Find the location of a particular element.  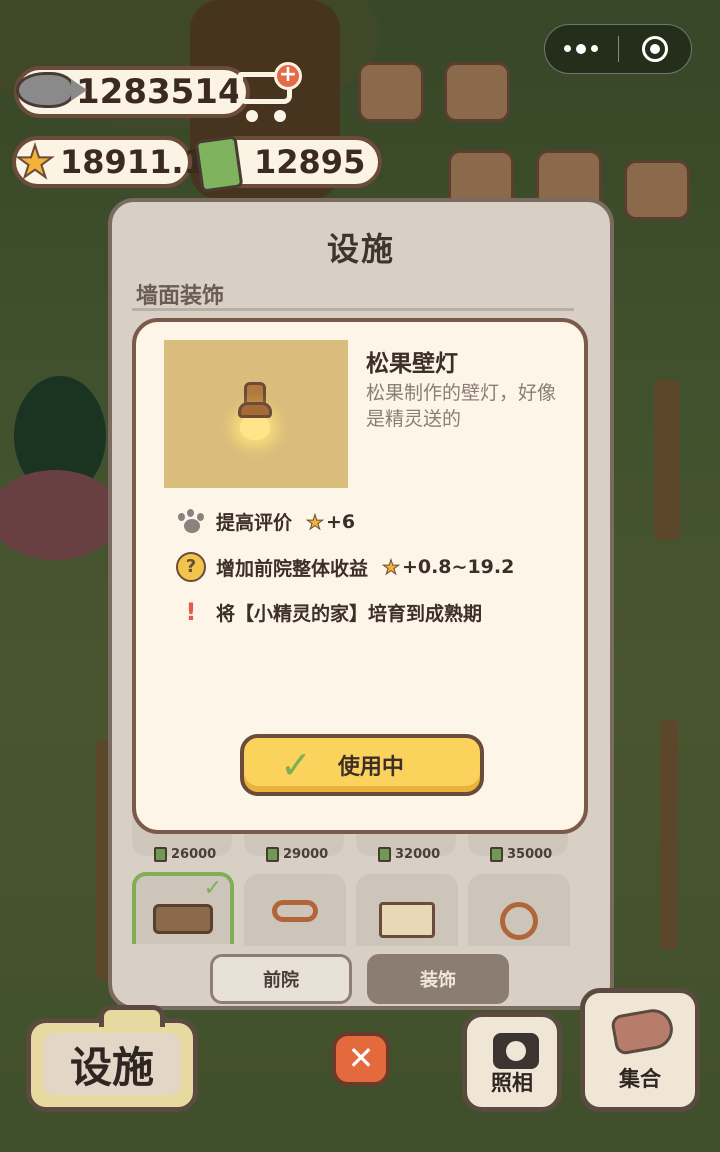

camera-icon is located at coordinates (516, 1051).